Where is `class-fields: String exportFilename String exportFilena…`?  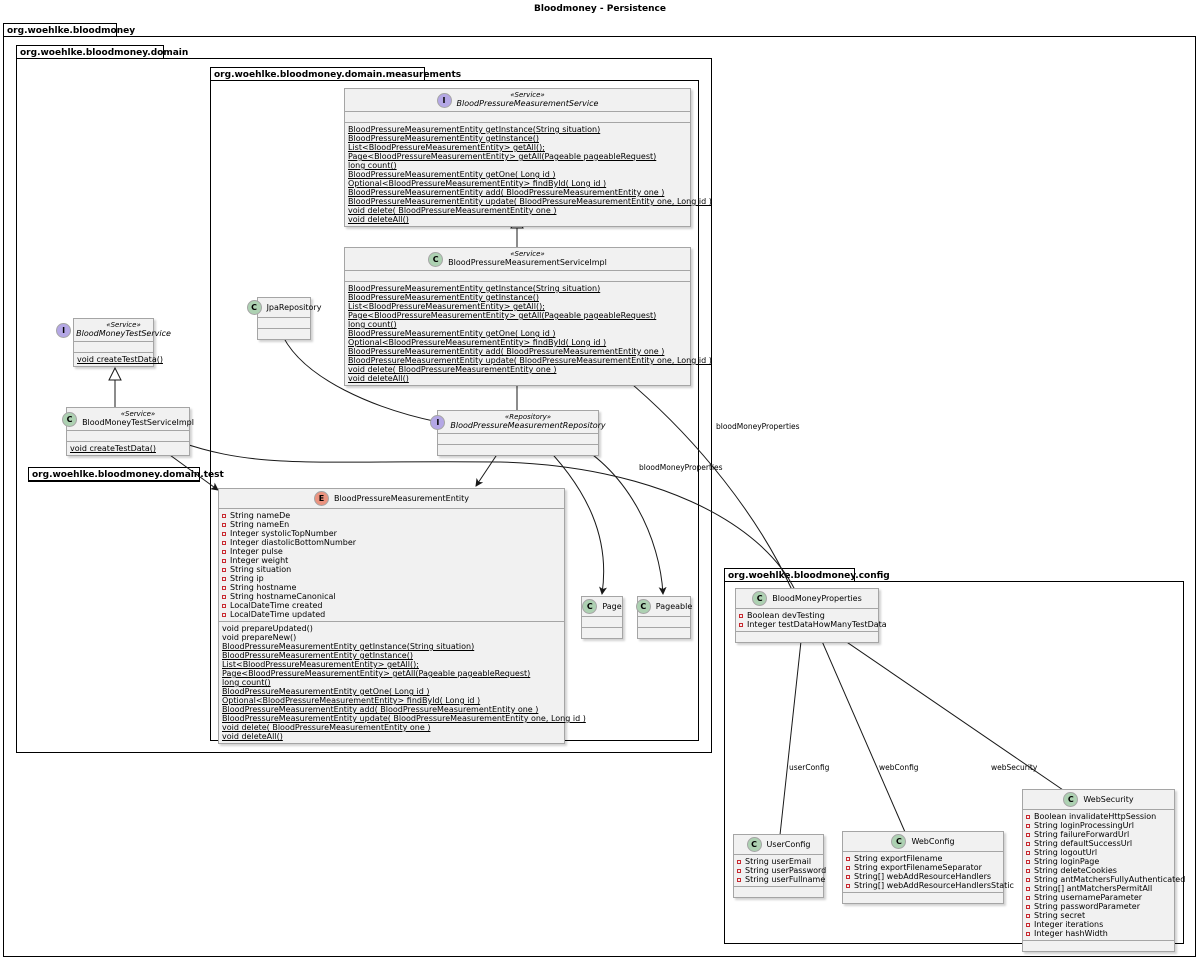
class-fields: String exportFilename String exportFilena… is located at coordinates (928, 872).